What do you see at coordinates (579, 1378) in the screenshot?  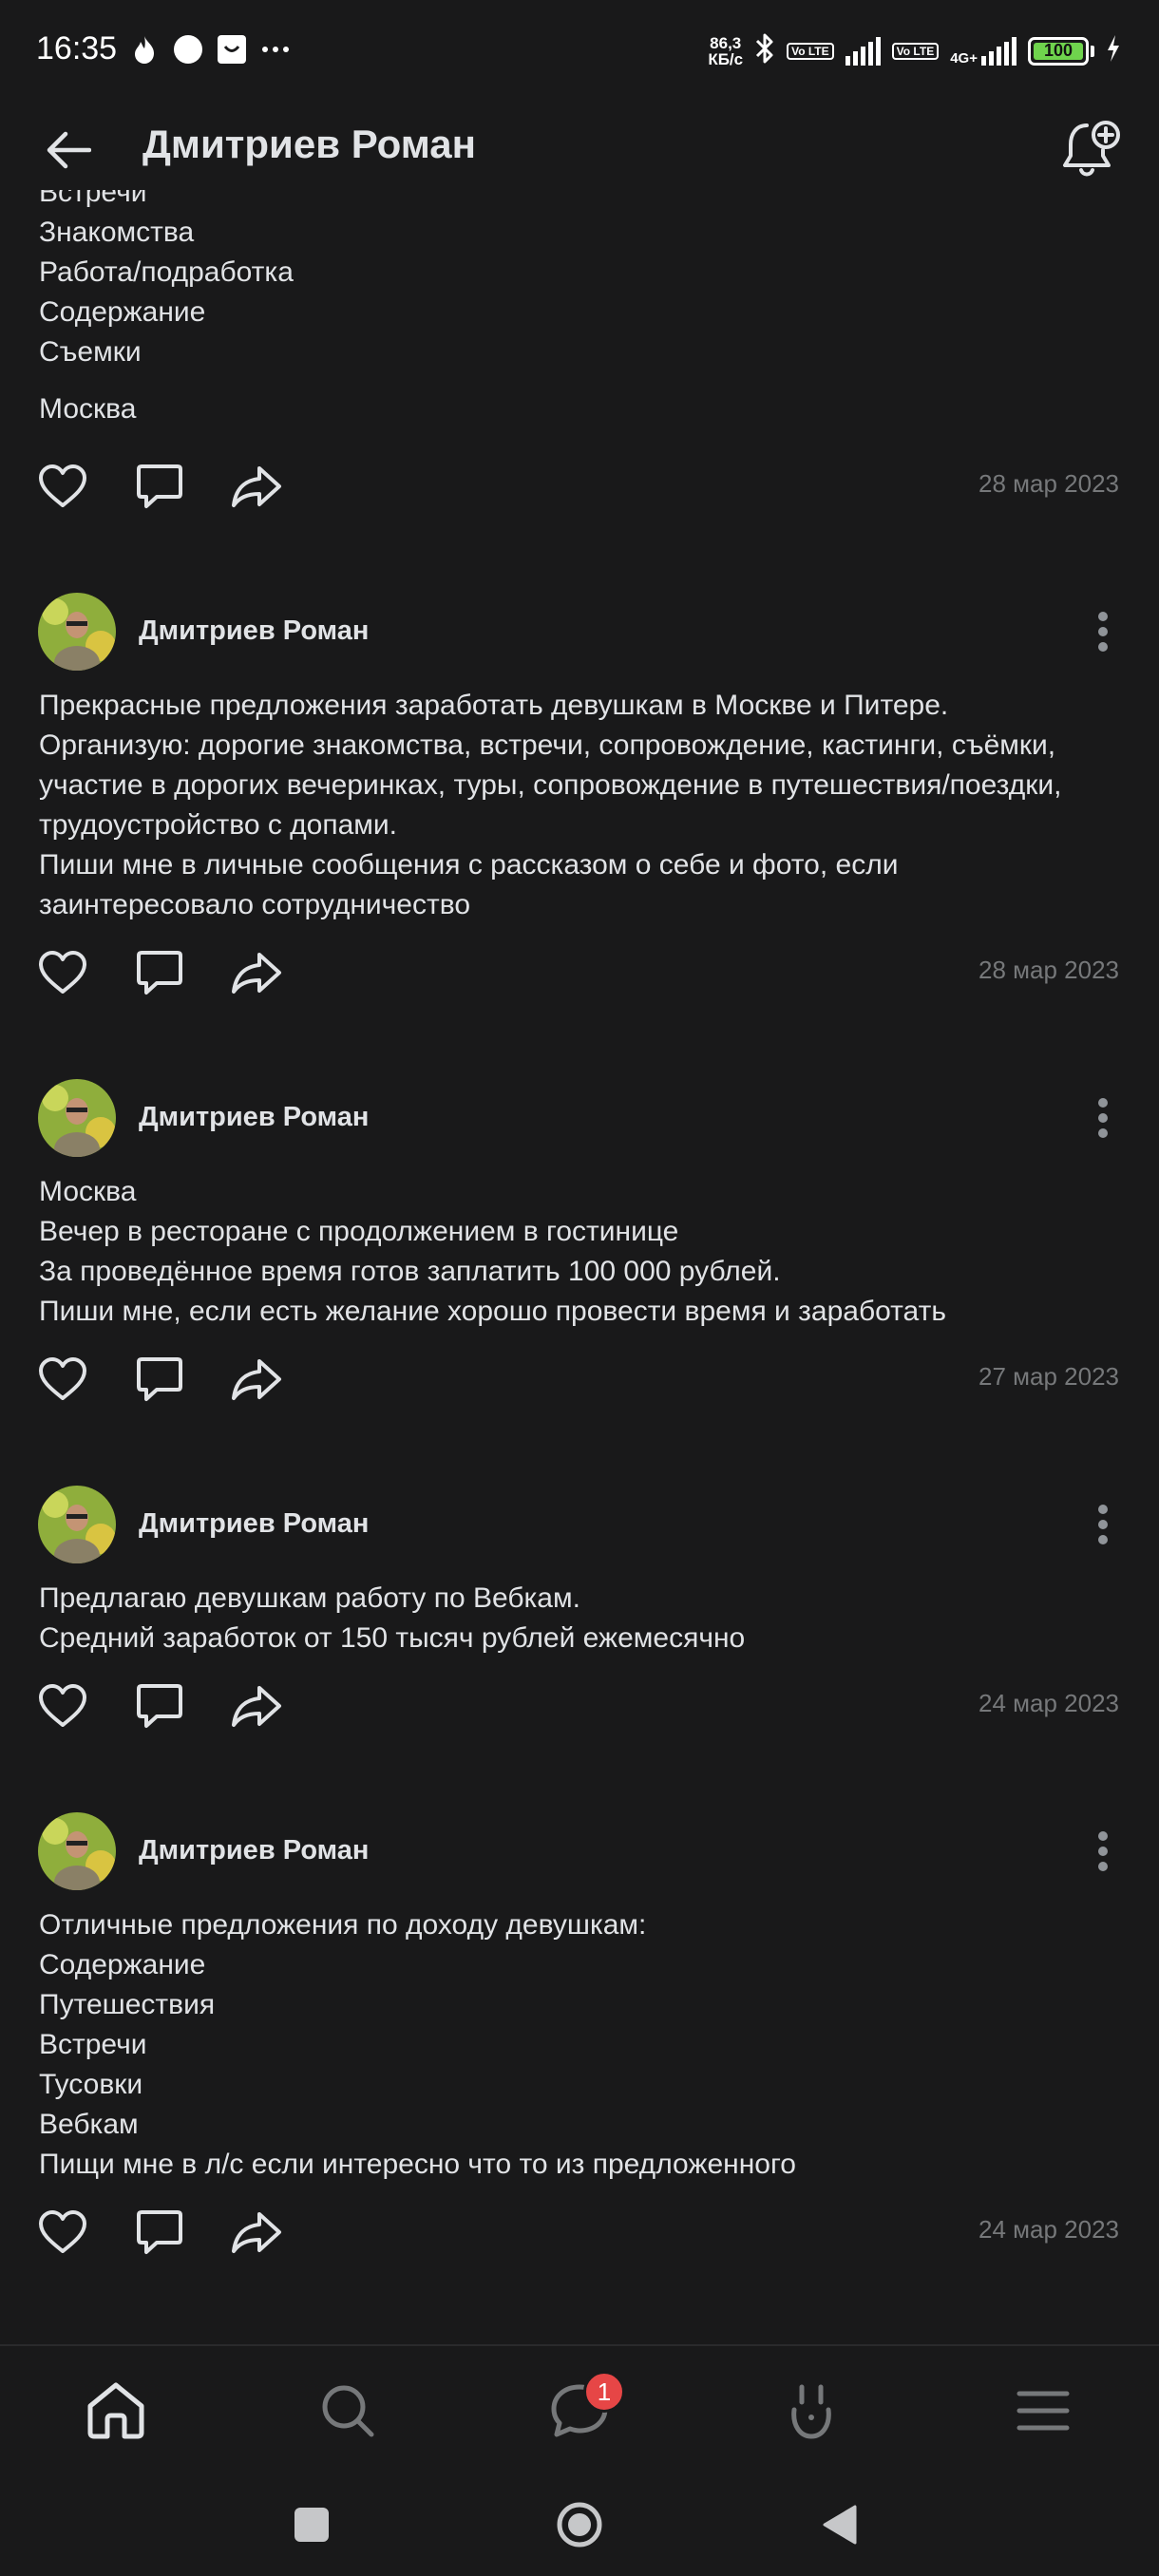 I see `post-actions: 27 мар 2023` at bounding box center [579, 1378].